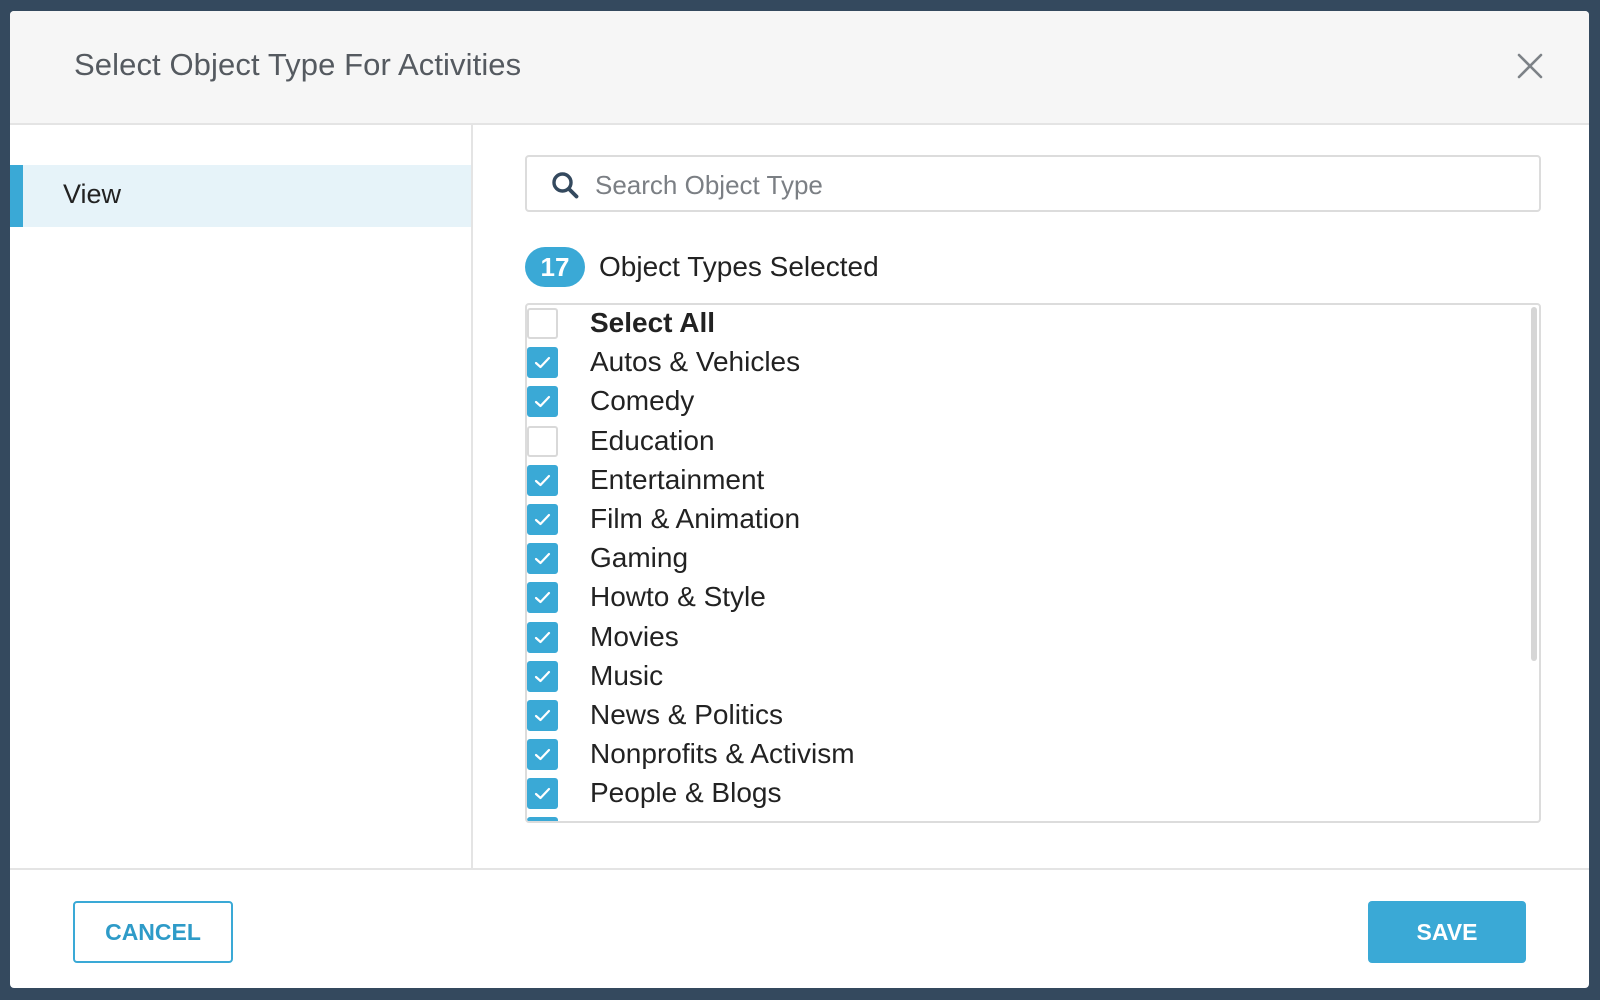 This screenshot has width=1600, height=1000. What do you see at coordinates (153, 932) in the screenshot?
I see `cancel-button: CANCEL` at bounding box center [153, 932].